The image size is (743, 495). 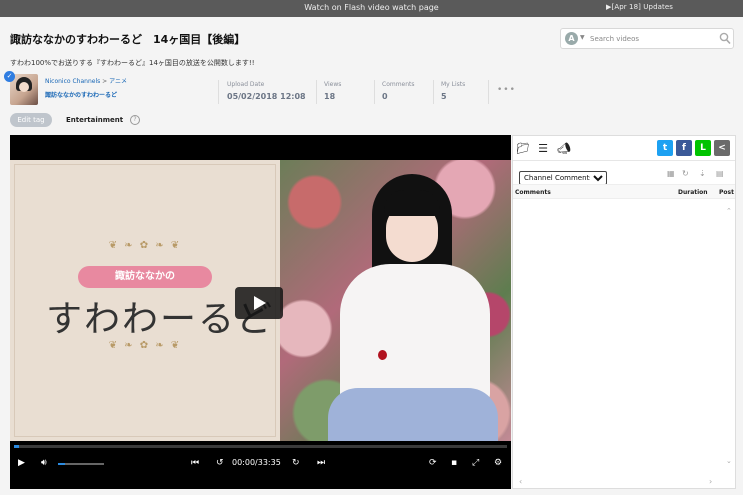 What do you see at coordinates (475, 463) in the screenshot?
I see `fullscreen-icon: ⤢` at bounding box center [475, 463].